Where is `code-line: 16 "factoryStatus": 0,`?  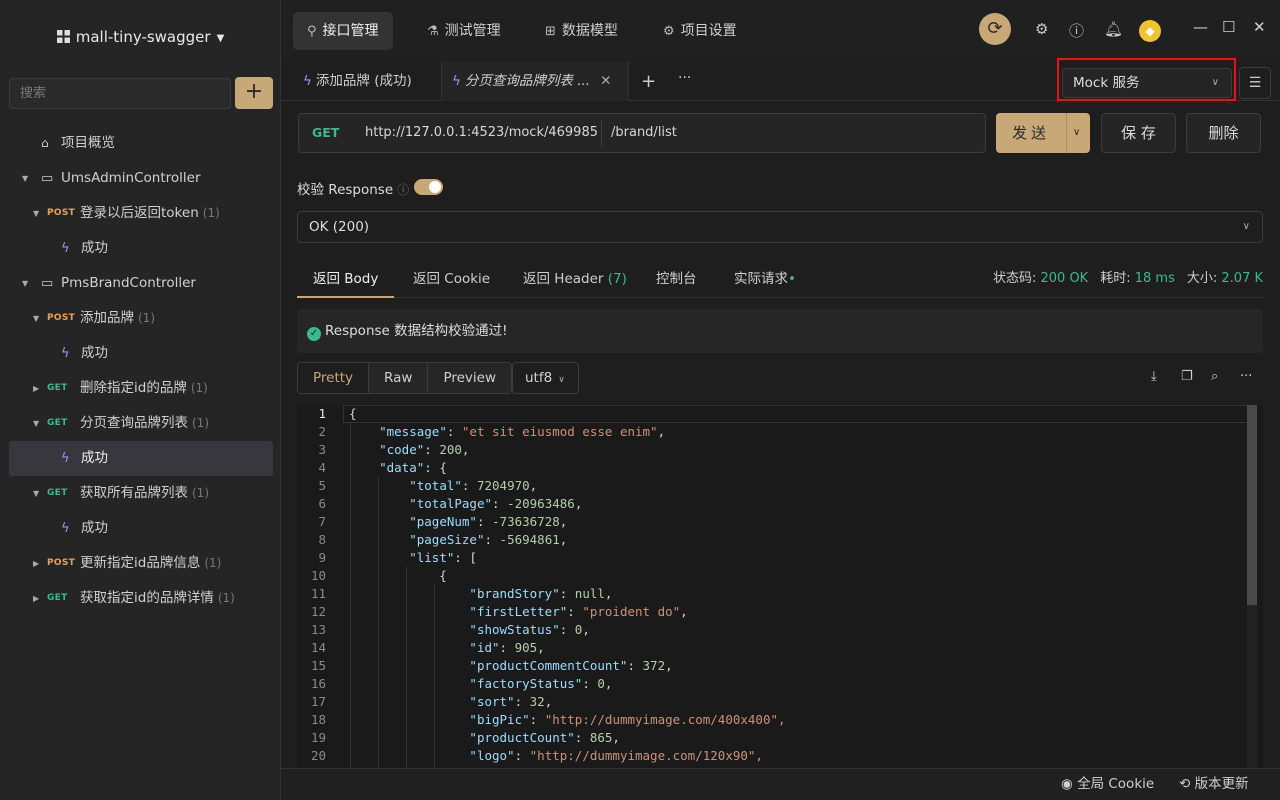
code-line: 16 "factoryStatus": 0, is located at coordinates (773, 684).